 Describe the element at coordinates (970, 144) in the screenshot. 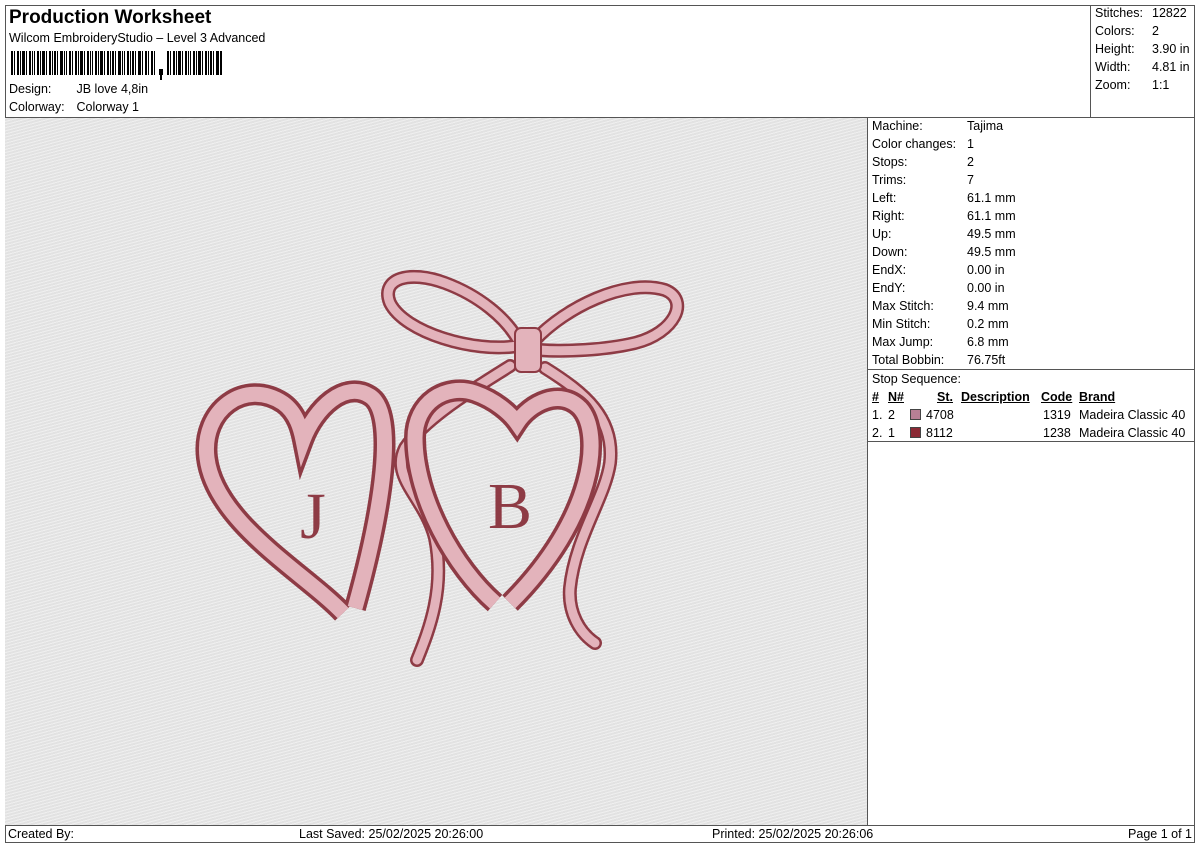

I see `machine-info-value: 1` at that location.